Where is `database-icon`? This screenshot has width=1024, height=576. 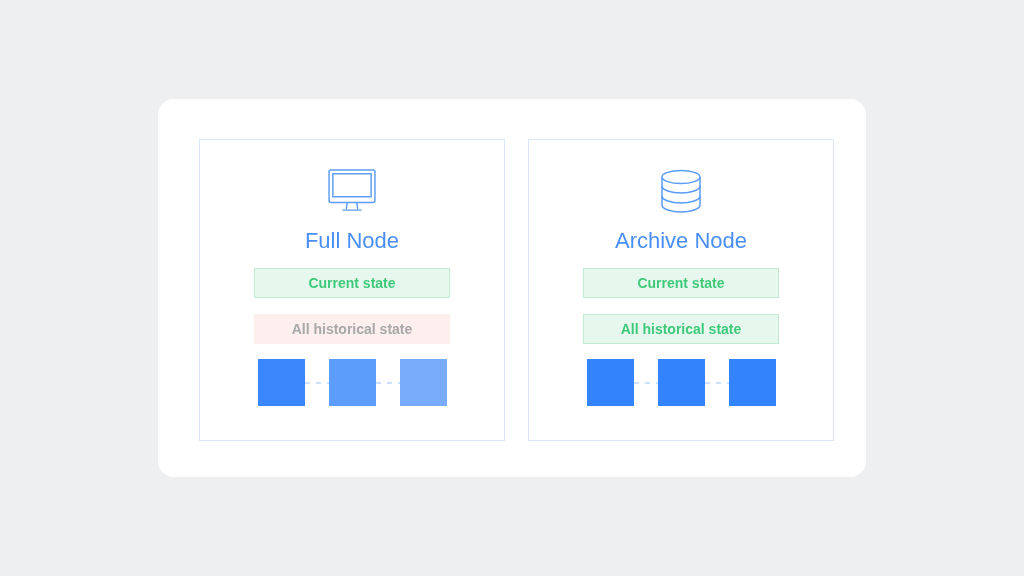 database-icon is located at coordinates (681, 191).